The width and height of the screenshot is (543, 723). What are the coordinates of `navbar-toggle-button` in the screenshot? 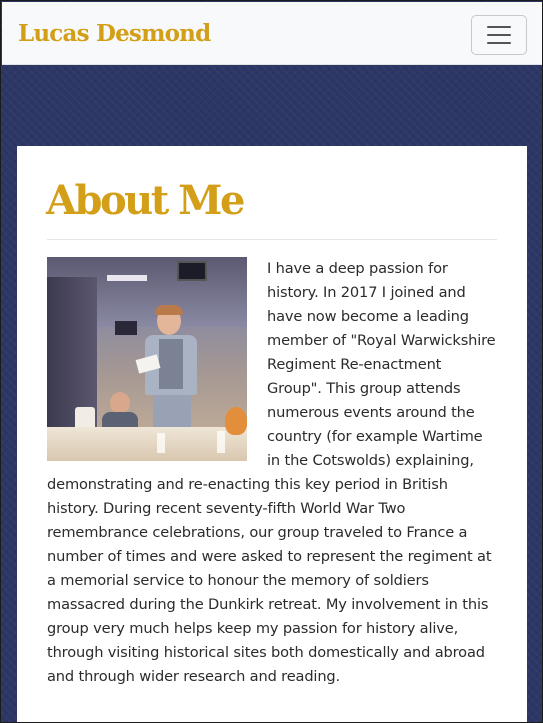 It's located at (499, 35).